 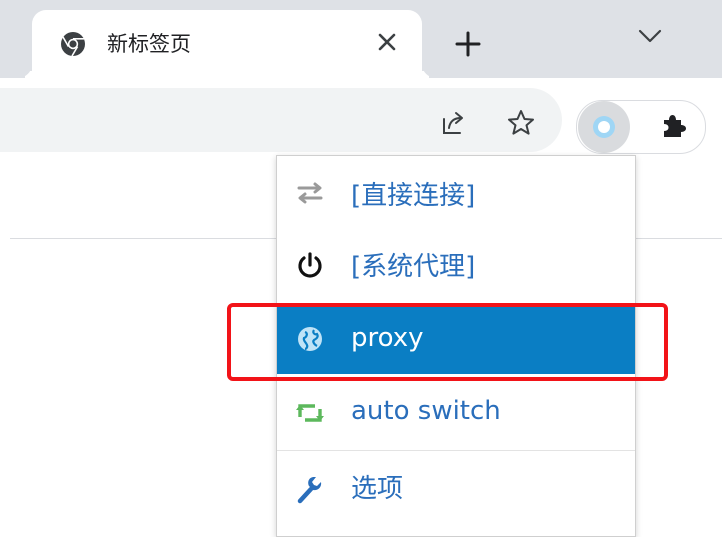 I want to click on retweet-icon, so click(x=310, y=413).